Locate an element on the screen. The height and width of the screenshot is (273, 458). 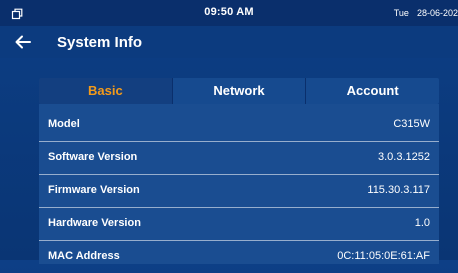
info-label: Model is located at coordinates (64, 124).